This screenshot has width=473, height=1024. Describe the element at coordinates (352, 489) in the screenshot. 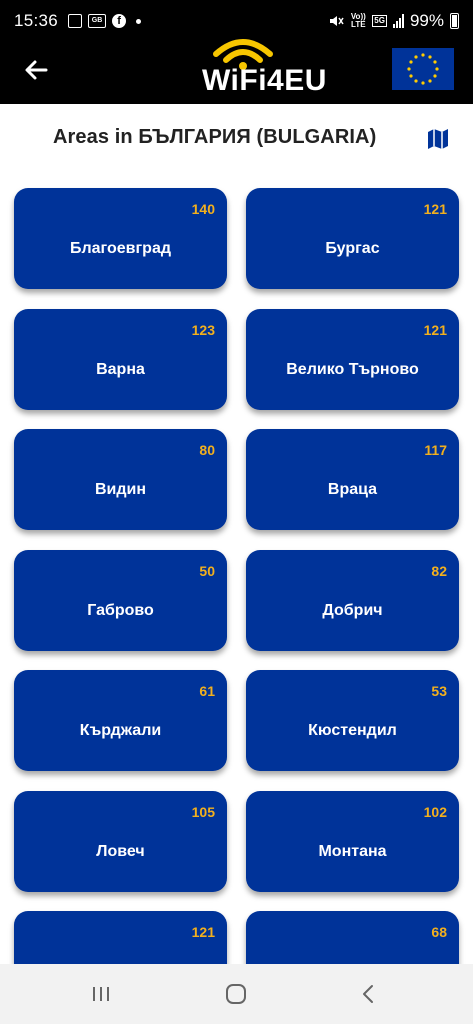

I see `area-name: Враца` at that location.